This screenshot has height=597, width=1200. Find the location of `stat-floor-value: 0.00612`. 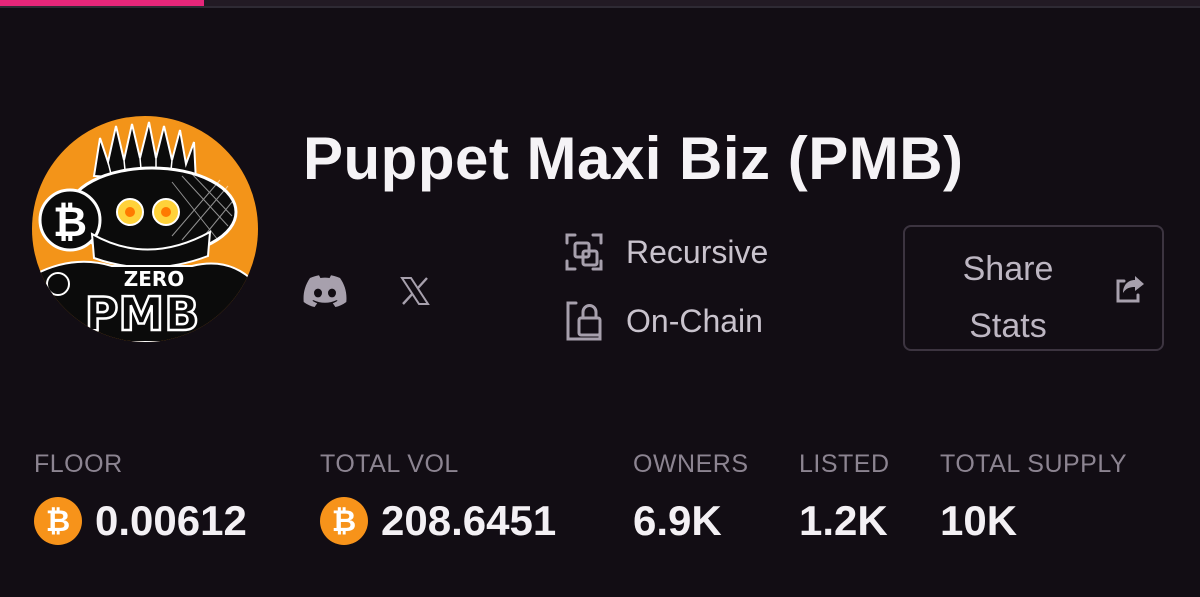

stat-floor-value: 0.00612 is located at coordinates (171, 520).